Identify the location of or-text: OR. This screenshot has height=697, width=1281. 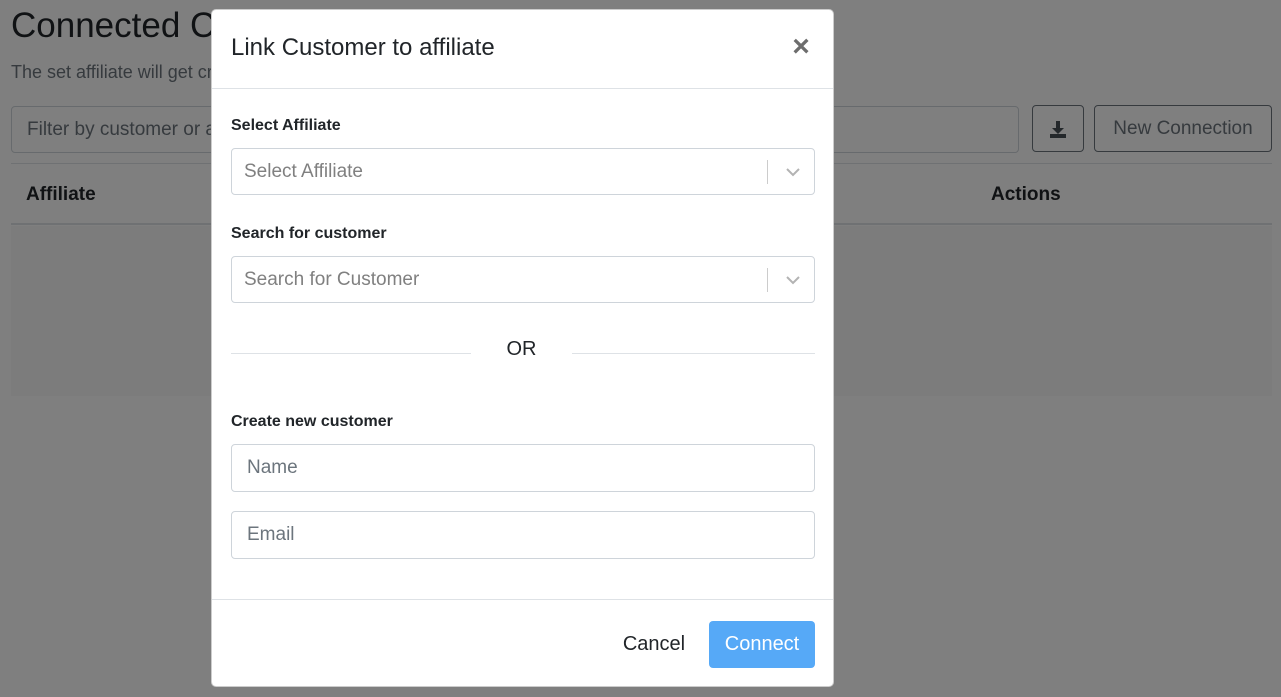
(521, 349).